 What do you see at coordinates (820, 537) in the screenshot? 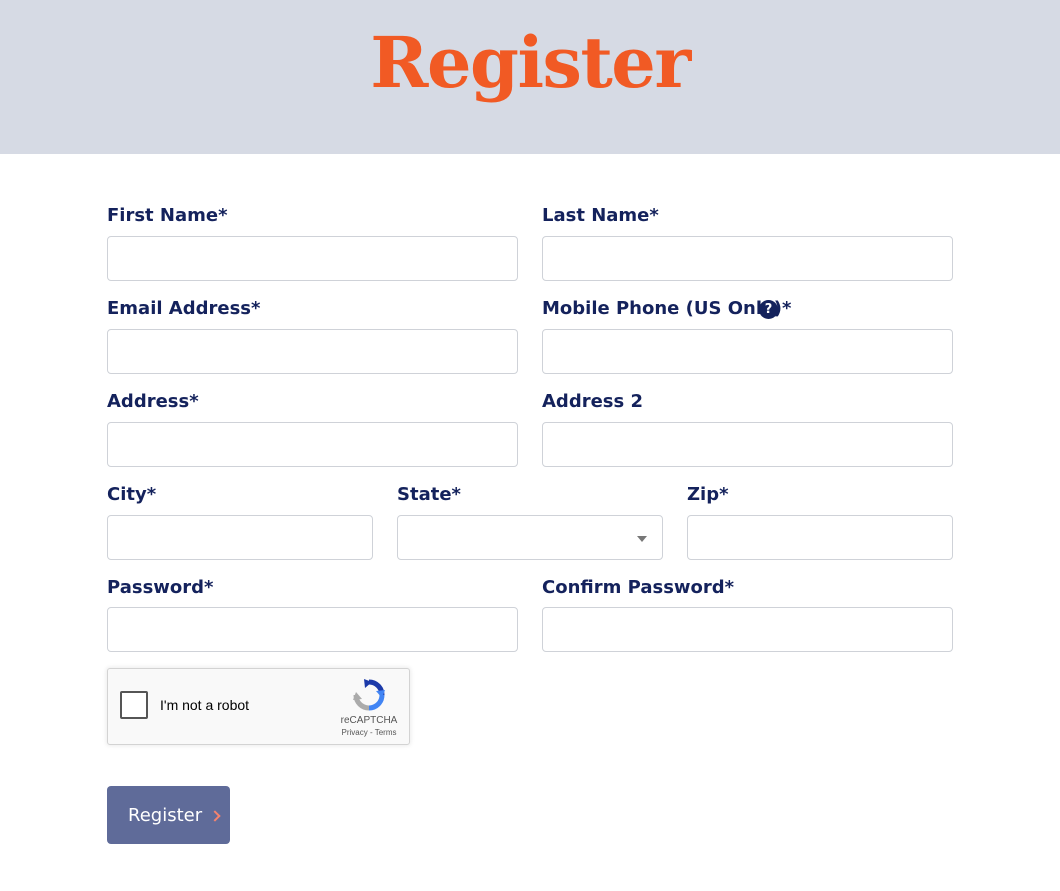
I see `zip-input` at bounding box center [820, 537].